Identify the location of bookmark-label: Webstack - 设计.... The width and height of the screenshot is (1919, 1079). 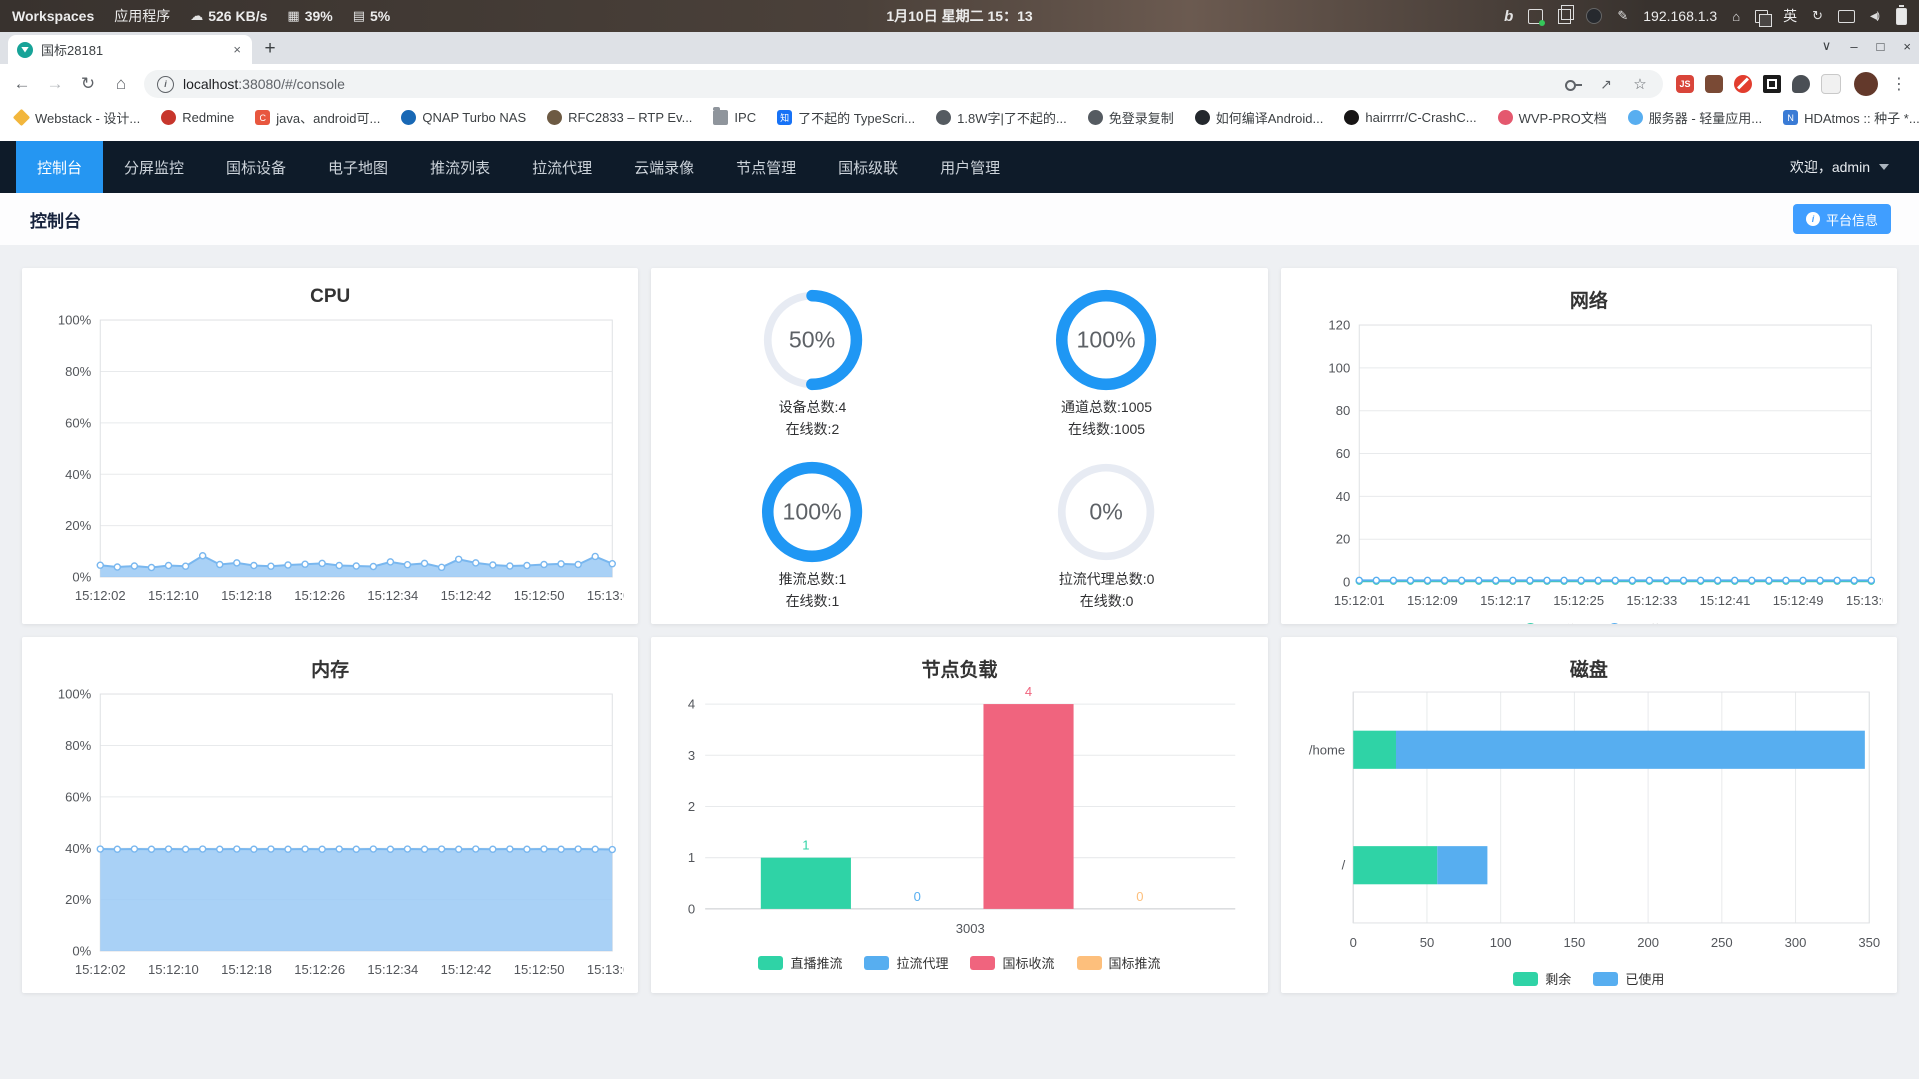
(88, 118).